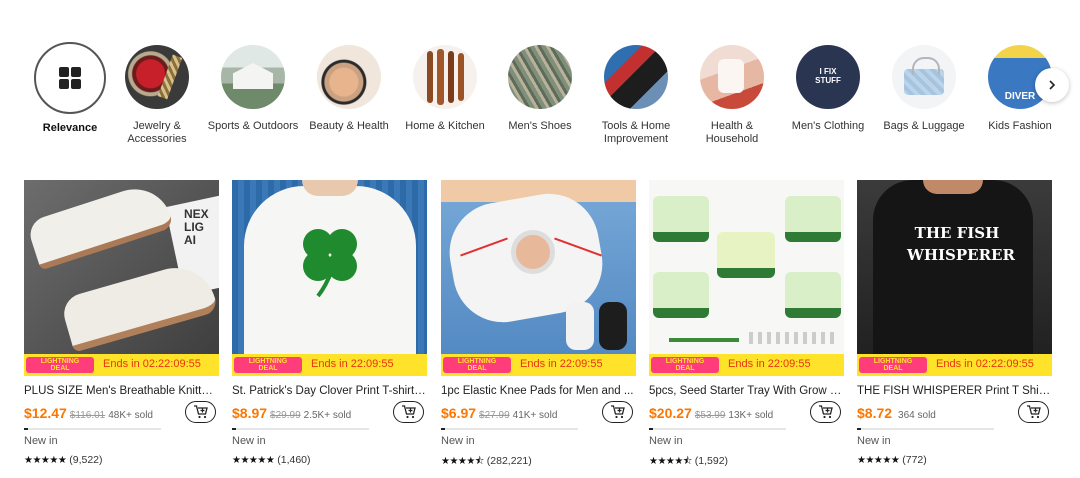 Image resolution: width=1080 pixels, height=478 pixels. Describe the element at coordinates (445, 87) in the screenshot. I see `category-home-kitchen: Home & Kitchen` at that location.